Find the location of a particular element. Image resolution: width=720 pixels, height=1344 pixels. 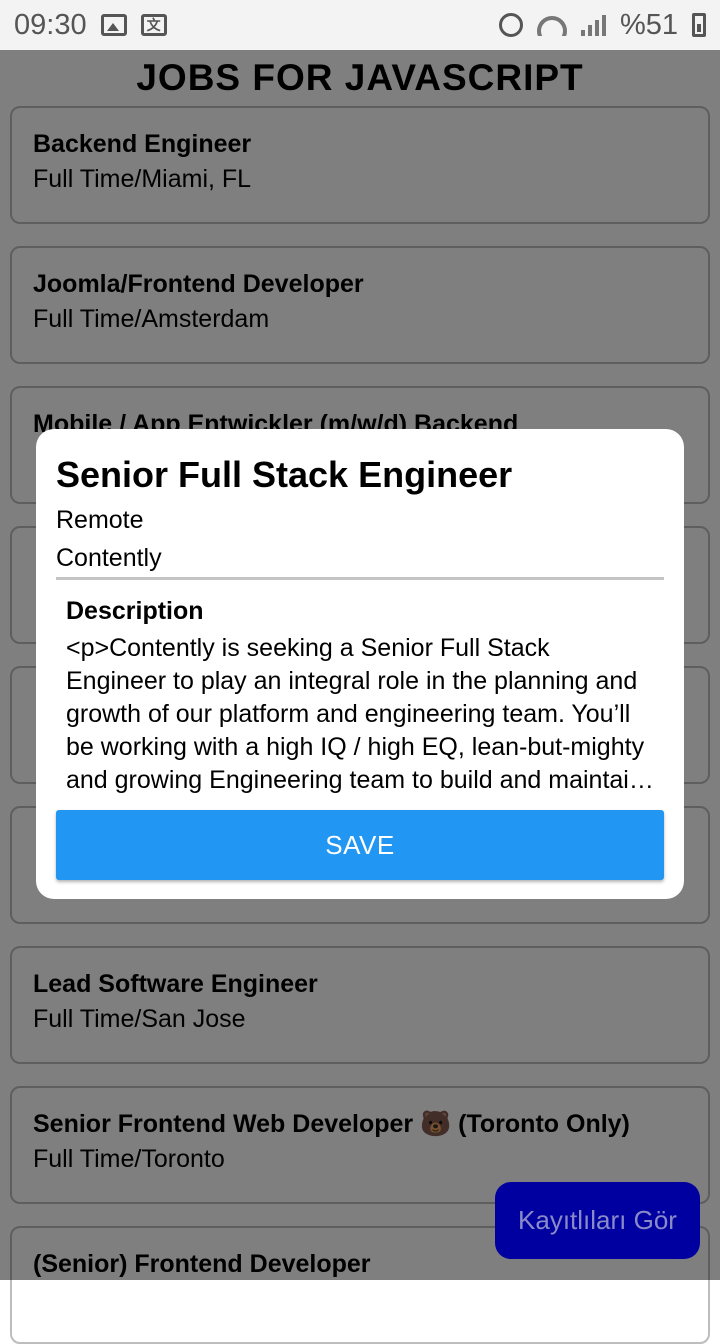

battery-icon is located at coordinates (699, 25).